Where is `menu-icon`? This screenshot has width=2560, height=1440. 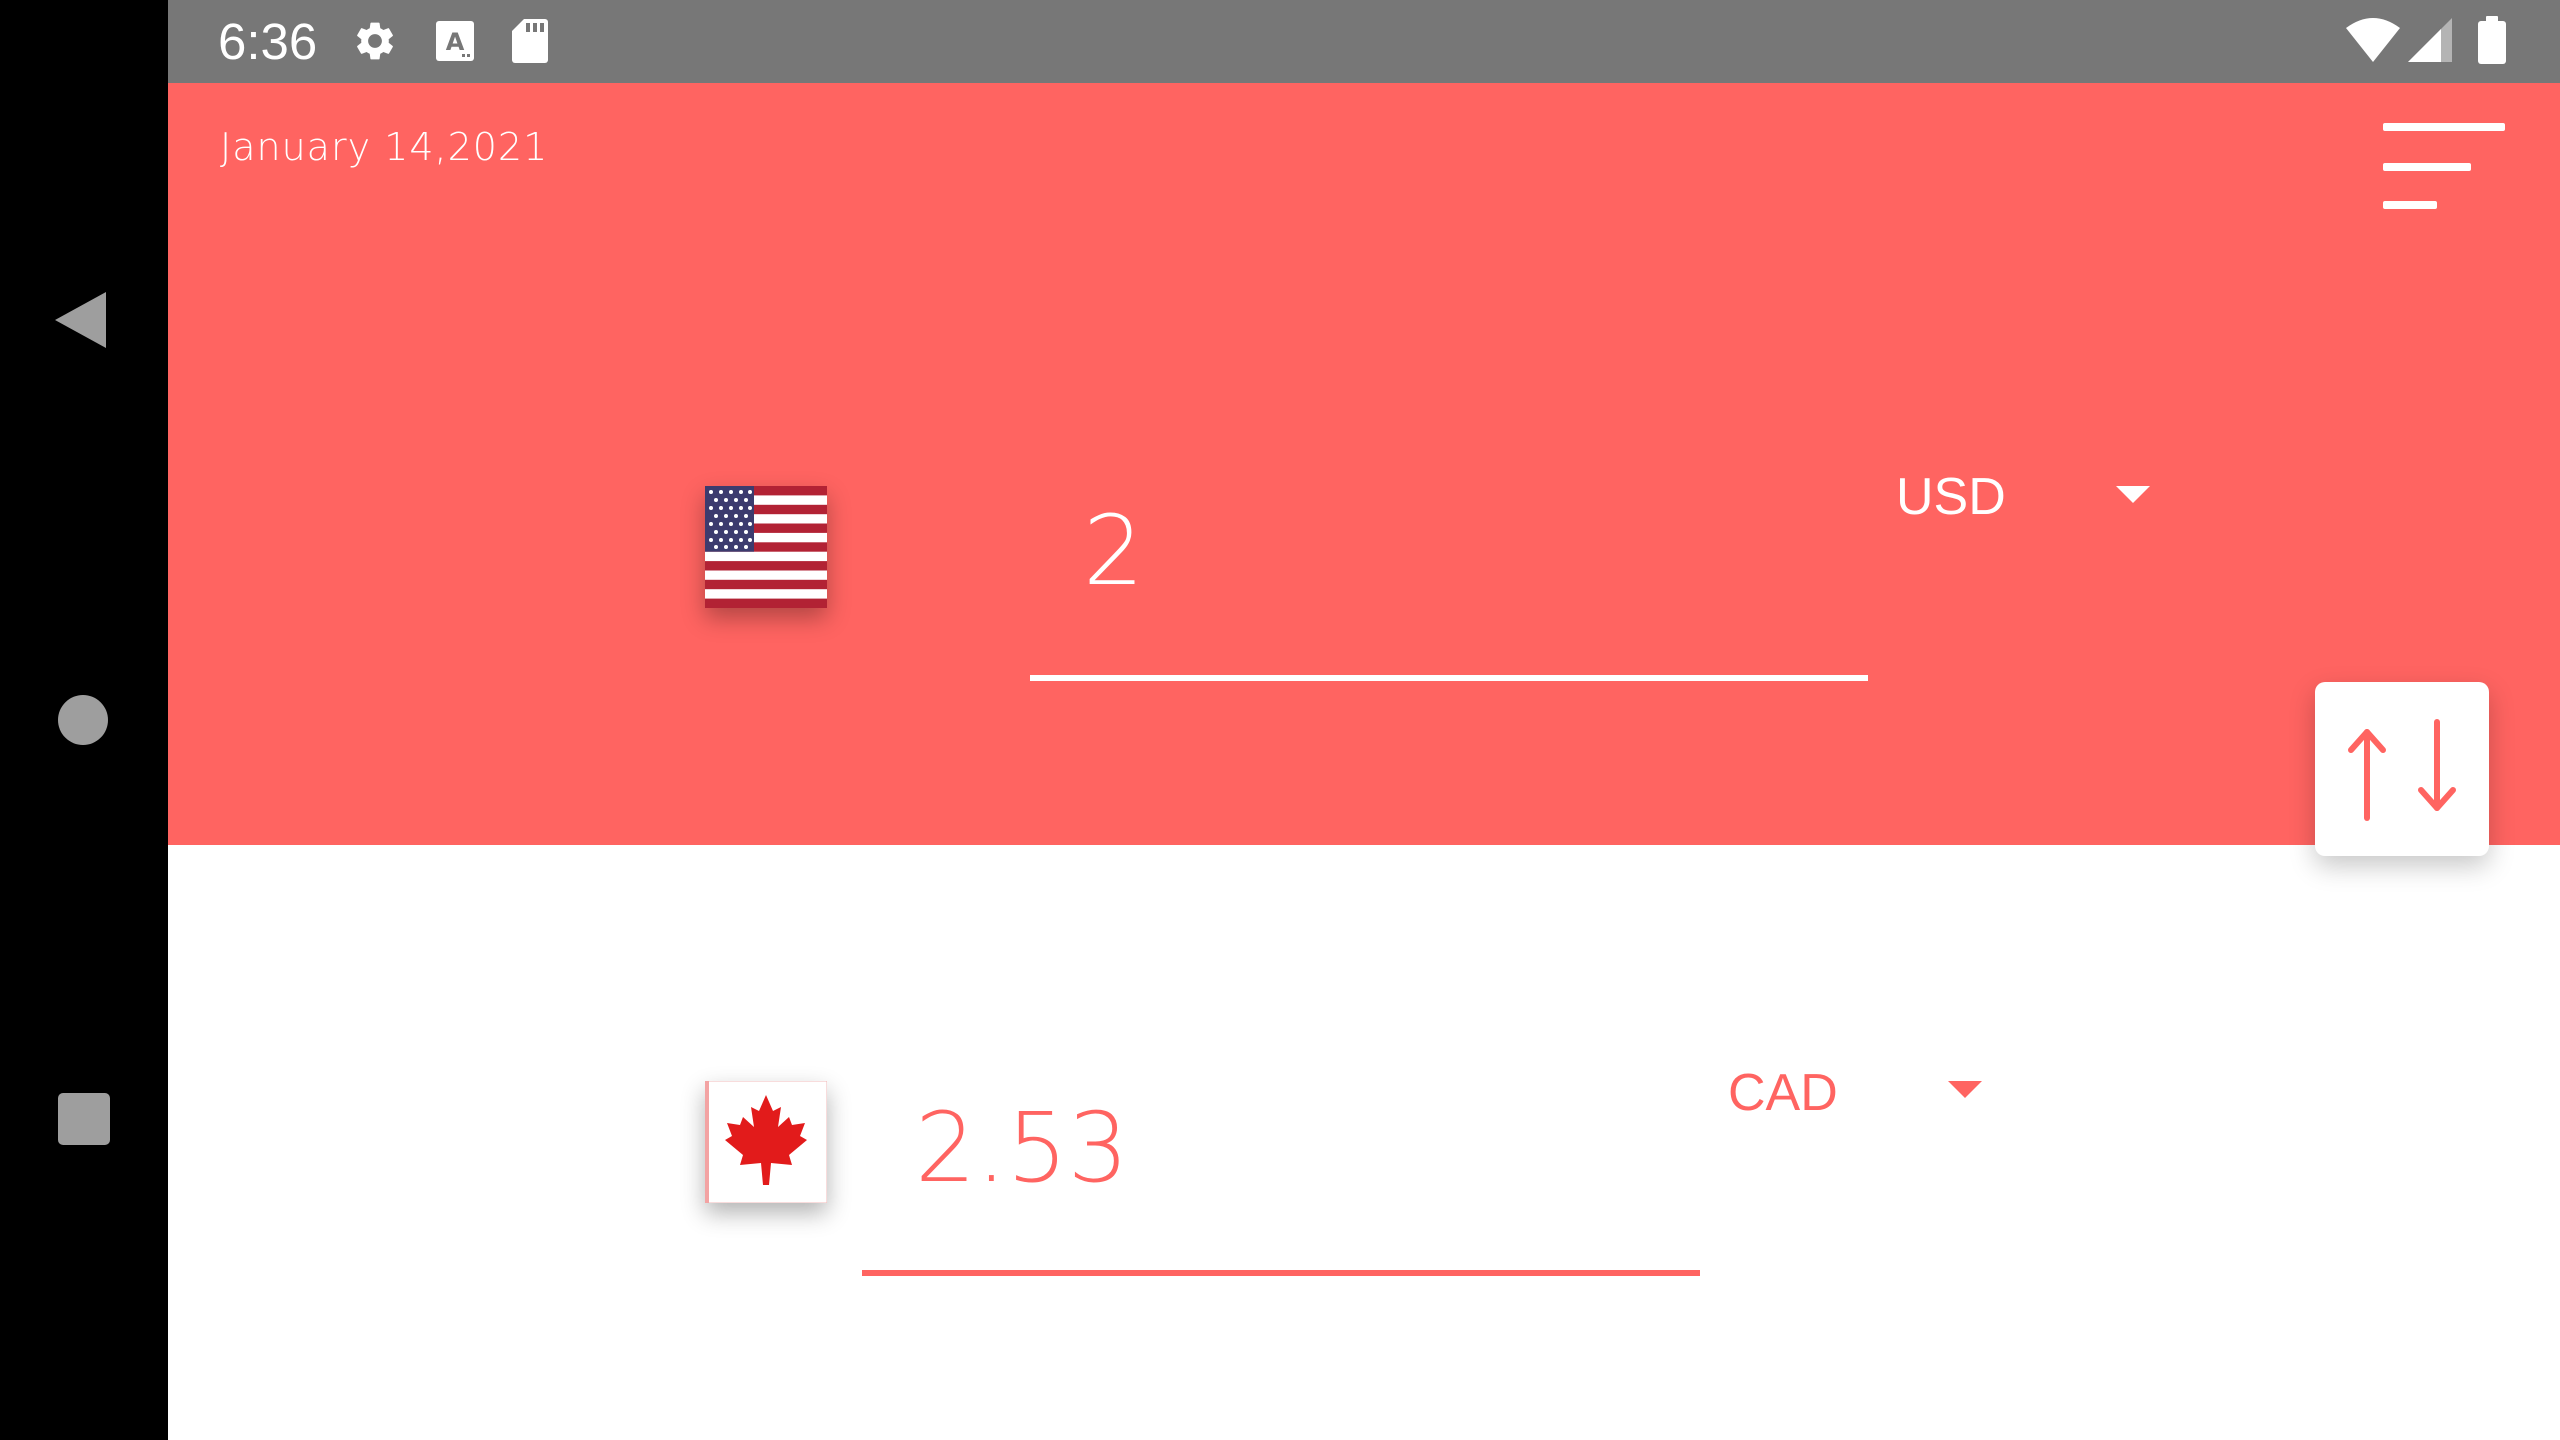 menu-icon is located at coordinates (2448, 168).